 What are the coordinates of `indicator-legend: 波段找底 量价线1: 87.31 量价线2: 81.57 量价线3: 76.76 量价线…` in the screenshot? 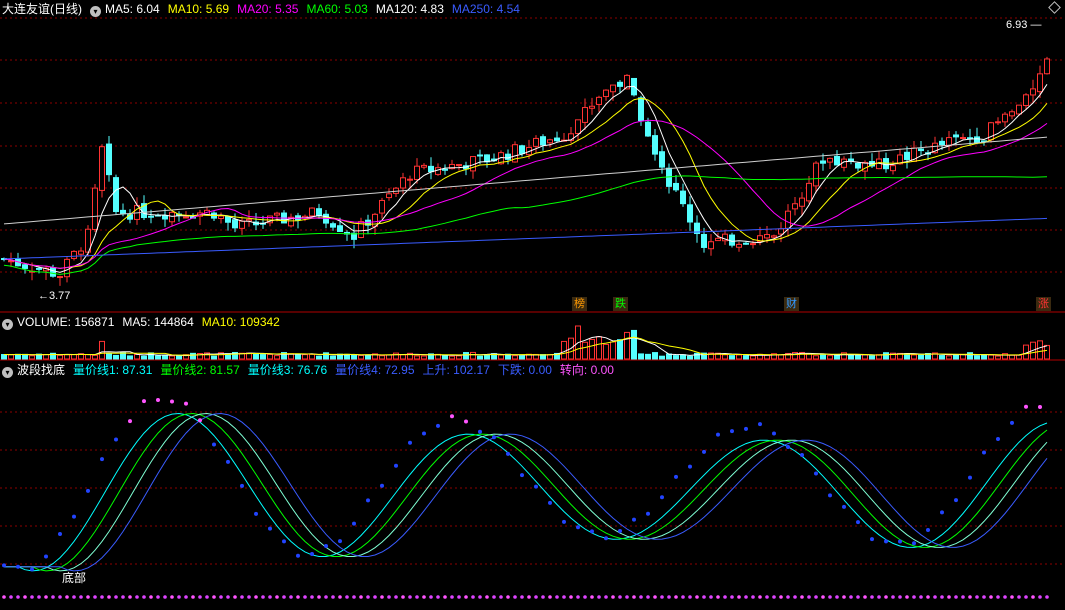 It's located at (319, 370).